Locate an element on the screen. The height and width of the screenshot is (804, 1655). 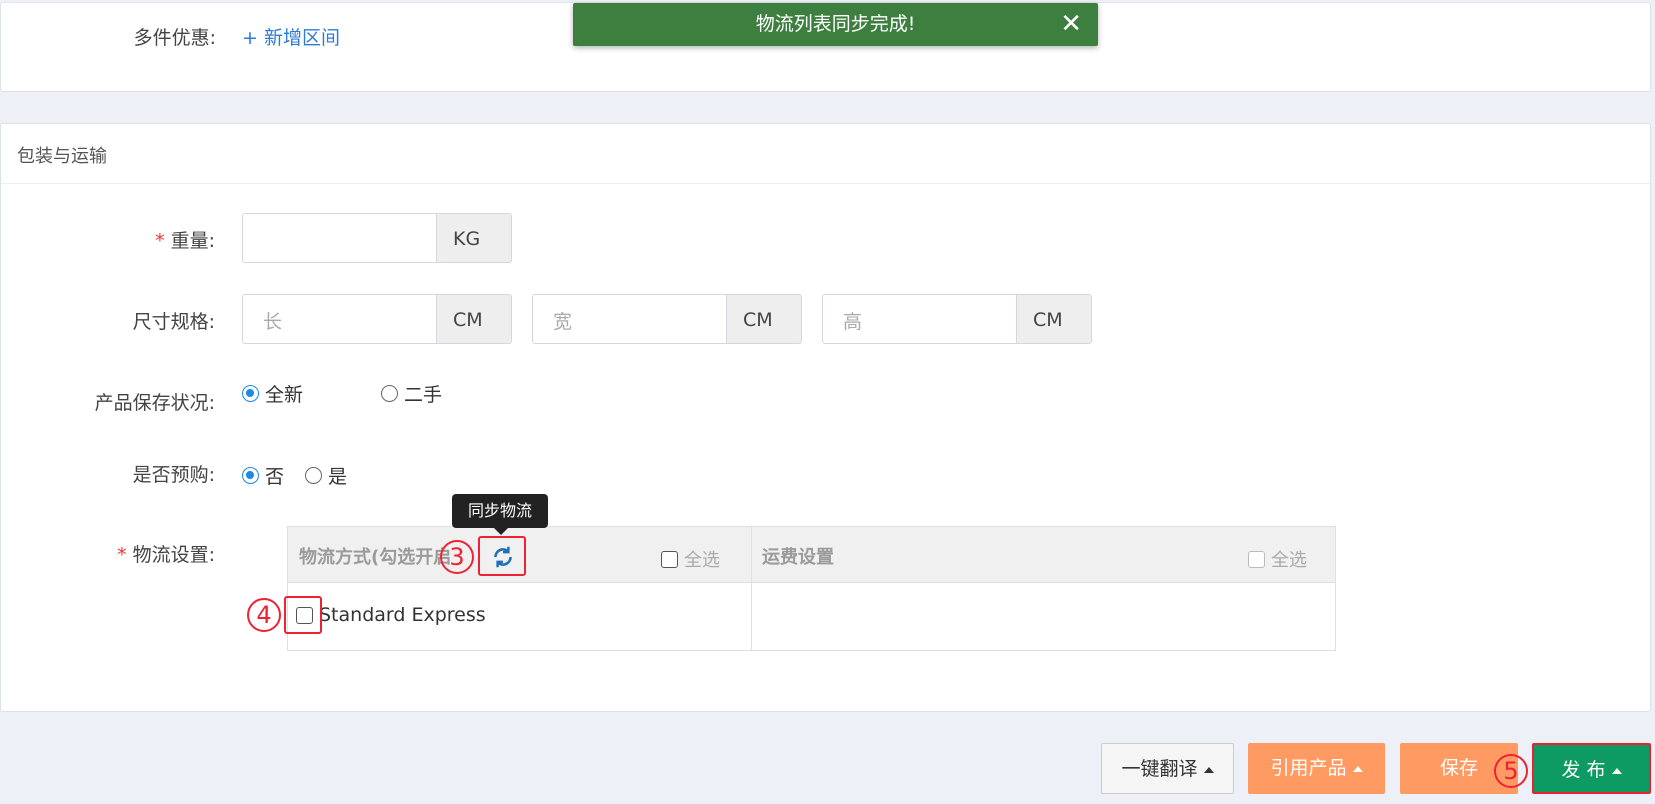
publish-button: 发 布 is located at coordinates (1591, 768).